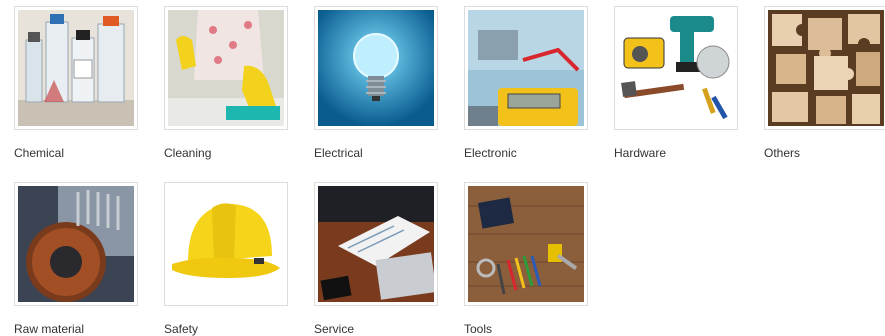 The height and width of the screenshot is (336, 885). What do you see at coordinates (49, 329) in the screenshot?
I see `category-label: Raw material` at bounding box center [49, 329].